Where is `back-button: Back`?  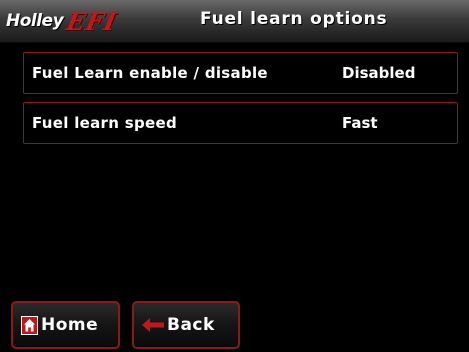 back-button: Back is located at coordinates (186, 325).